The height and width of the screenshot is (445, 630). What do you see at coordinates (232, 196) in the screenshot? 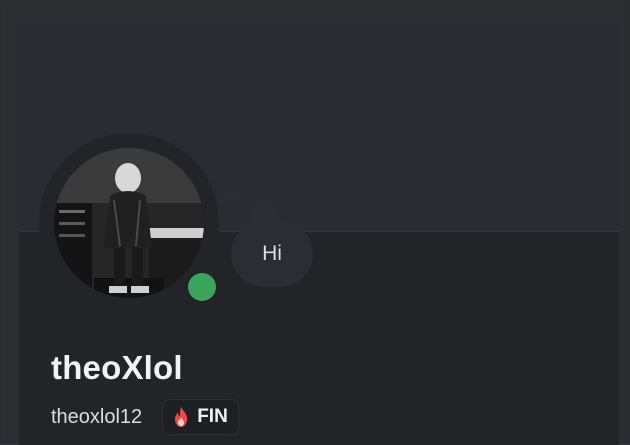
I see `thought-bubble-dot-small` at bounding box center [232, 196].